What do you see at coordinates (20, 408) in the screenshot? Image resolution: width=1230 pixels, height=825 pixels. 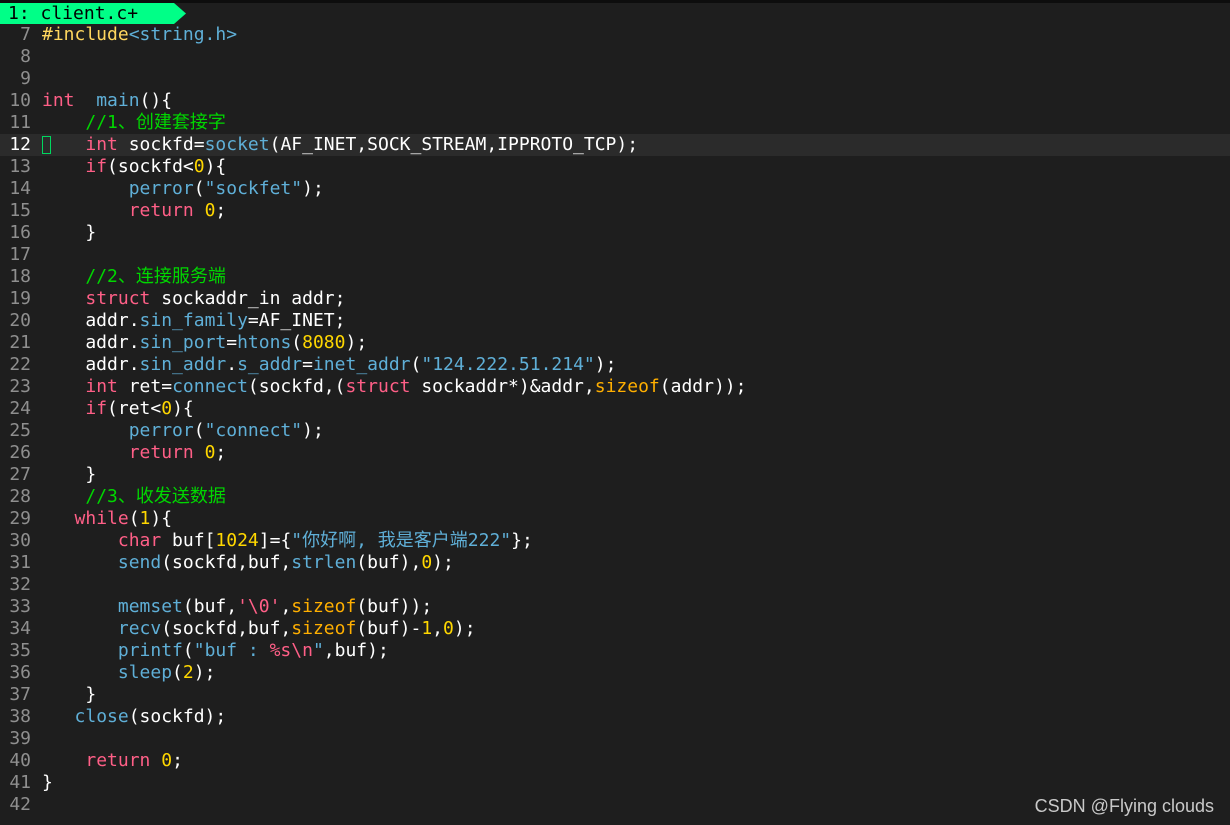 I see `line-number: 24` at bounding box center [20, 408].